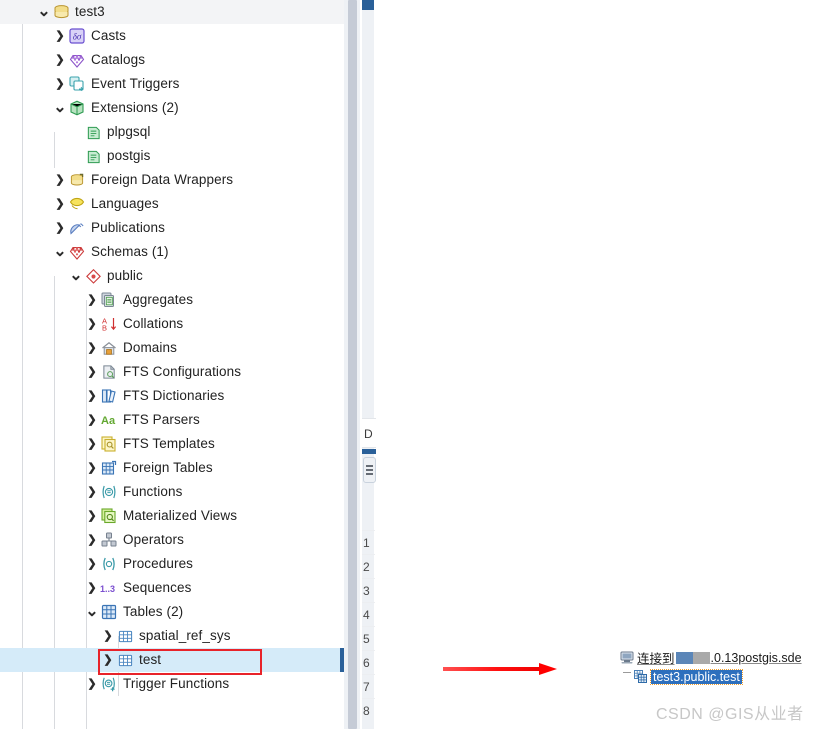 The image size is (819, 729). I want to click on tree-item-plpgsql: plpgsql, so click(172, 132).